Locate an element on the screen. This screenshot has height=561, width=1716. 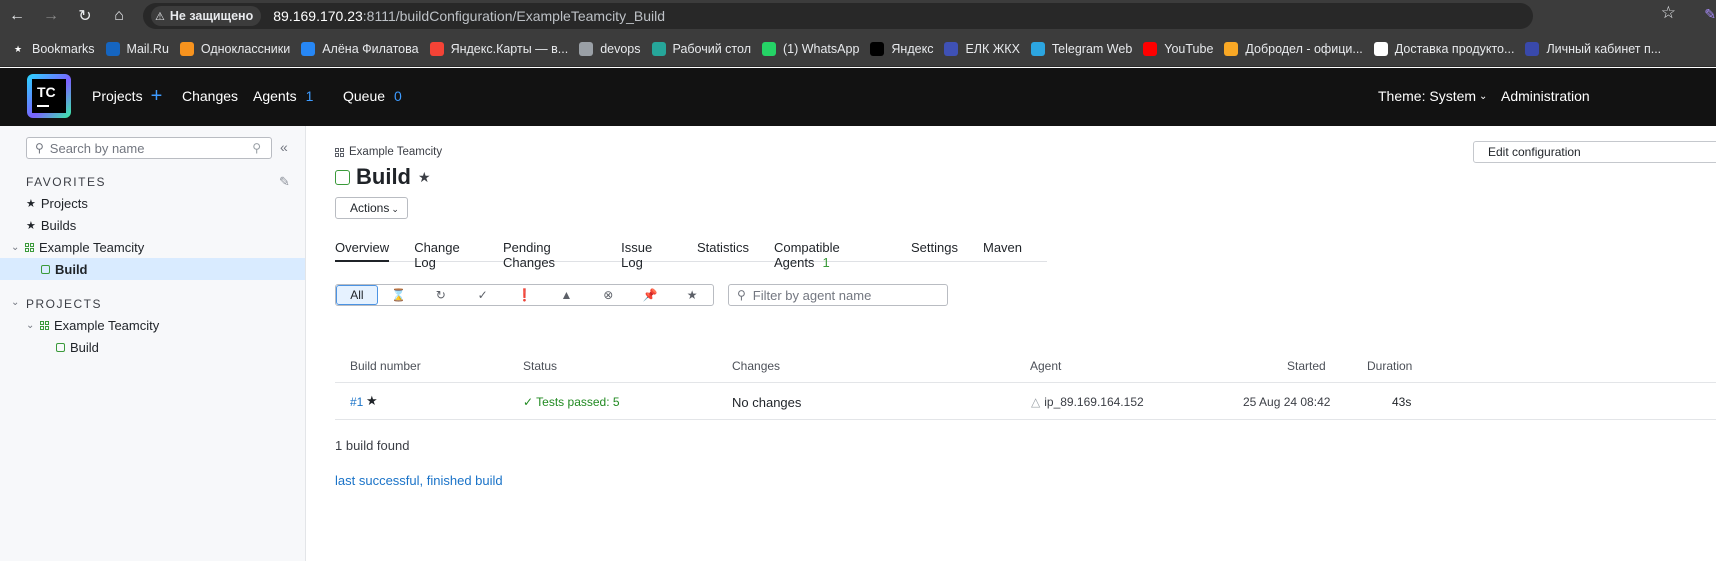
bookmark-item: Алёна Филатова is located at coordinates (360, 49).